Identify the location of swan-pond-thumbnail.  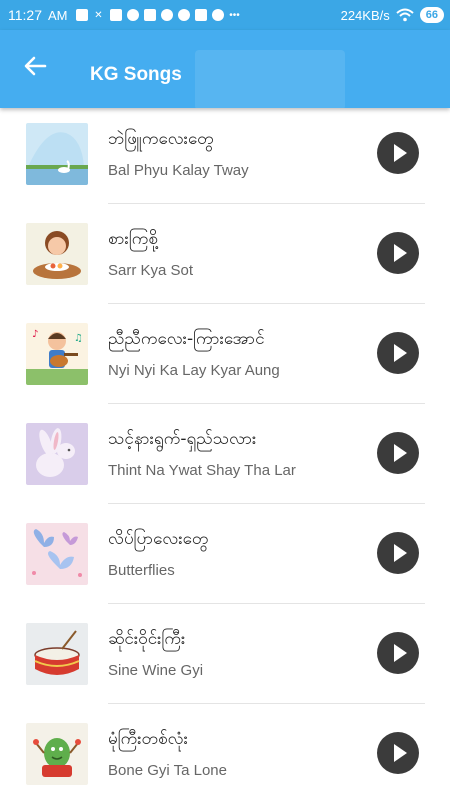
(57, 154).